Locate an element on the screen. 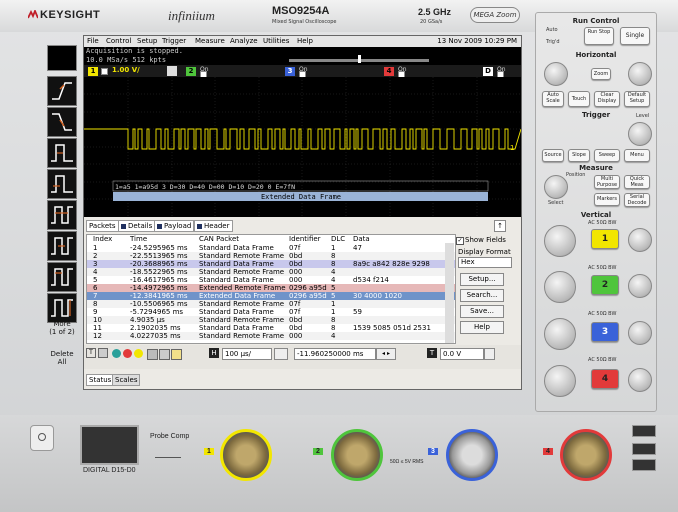  tab-payload: Payload is located at coordinates (174, 226).